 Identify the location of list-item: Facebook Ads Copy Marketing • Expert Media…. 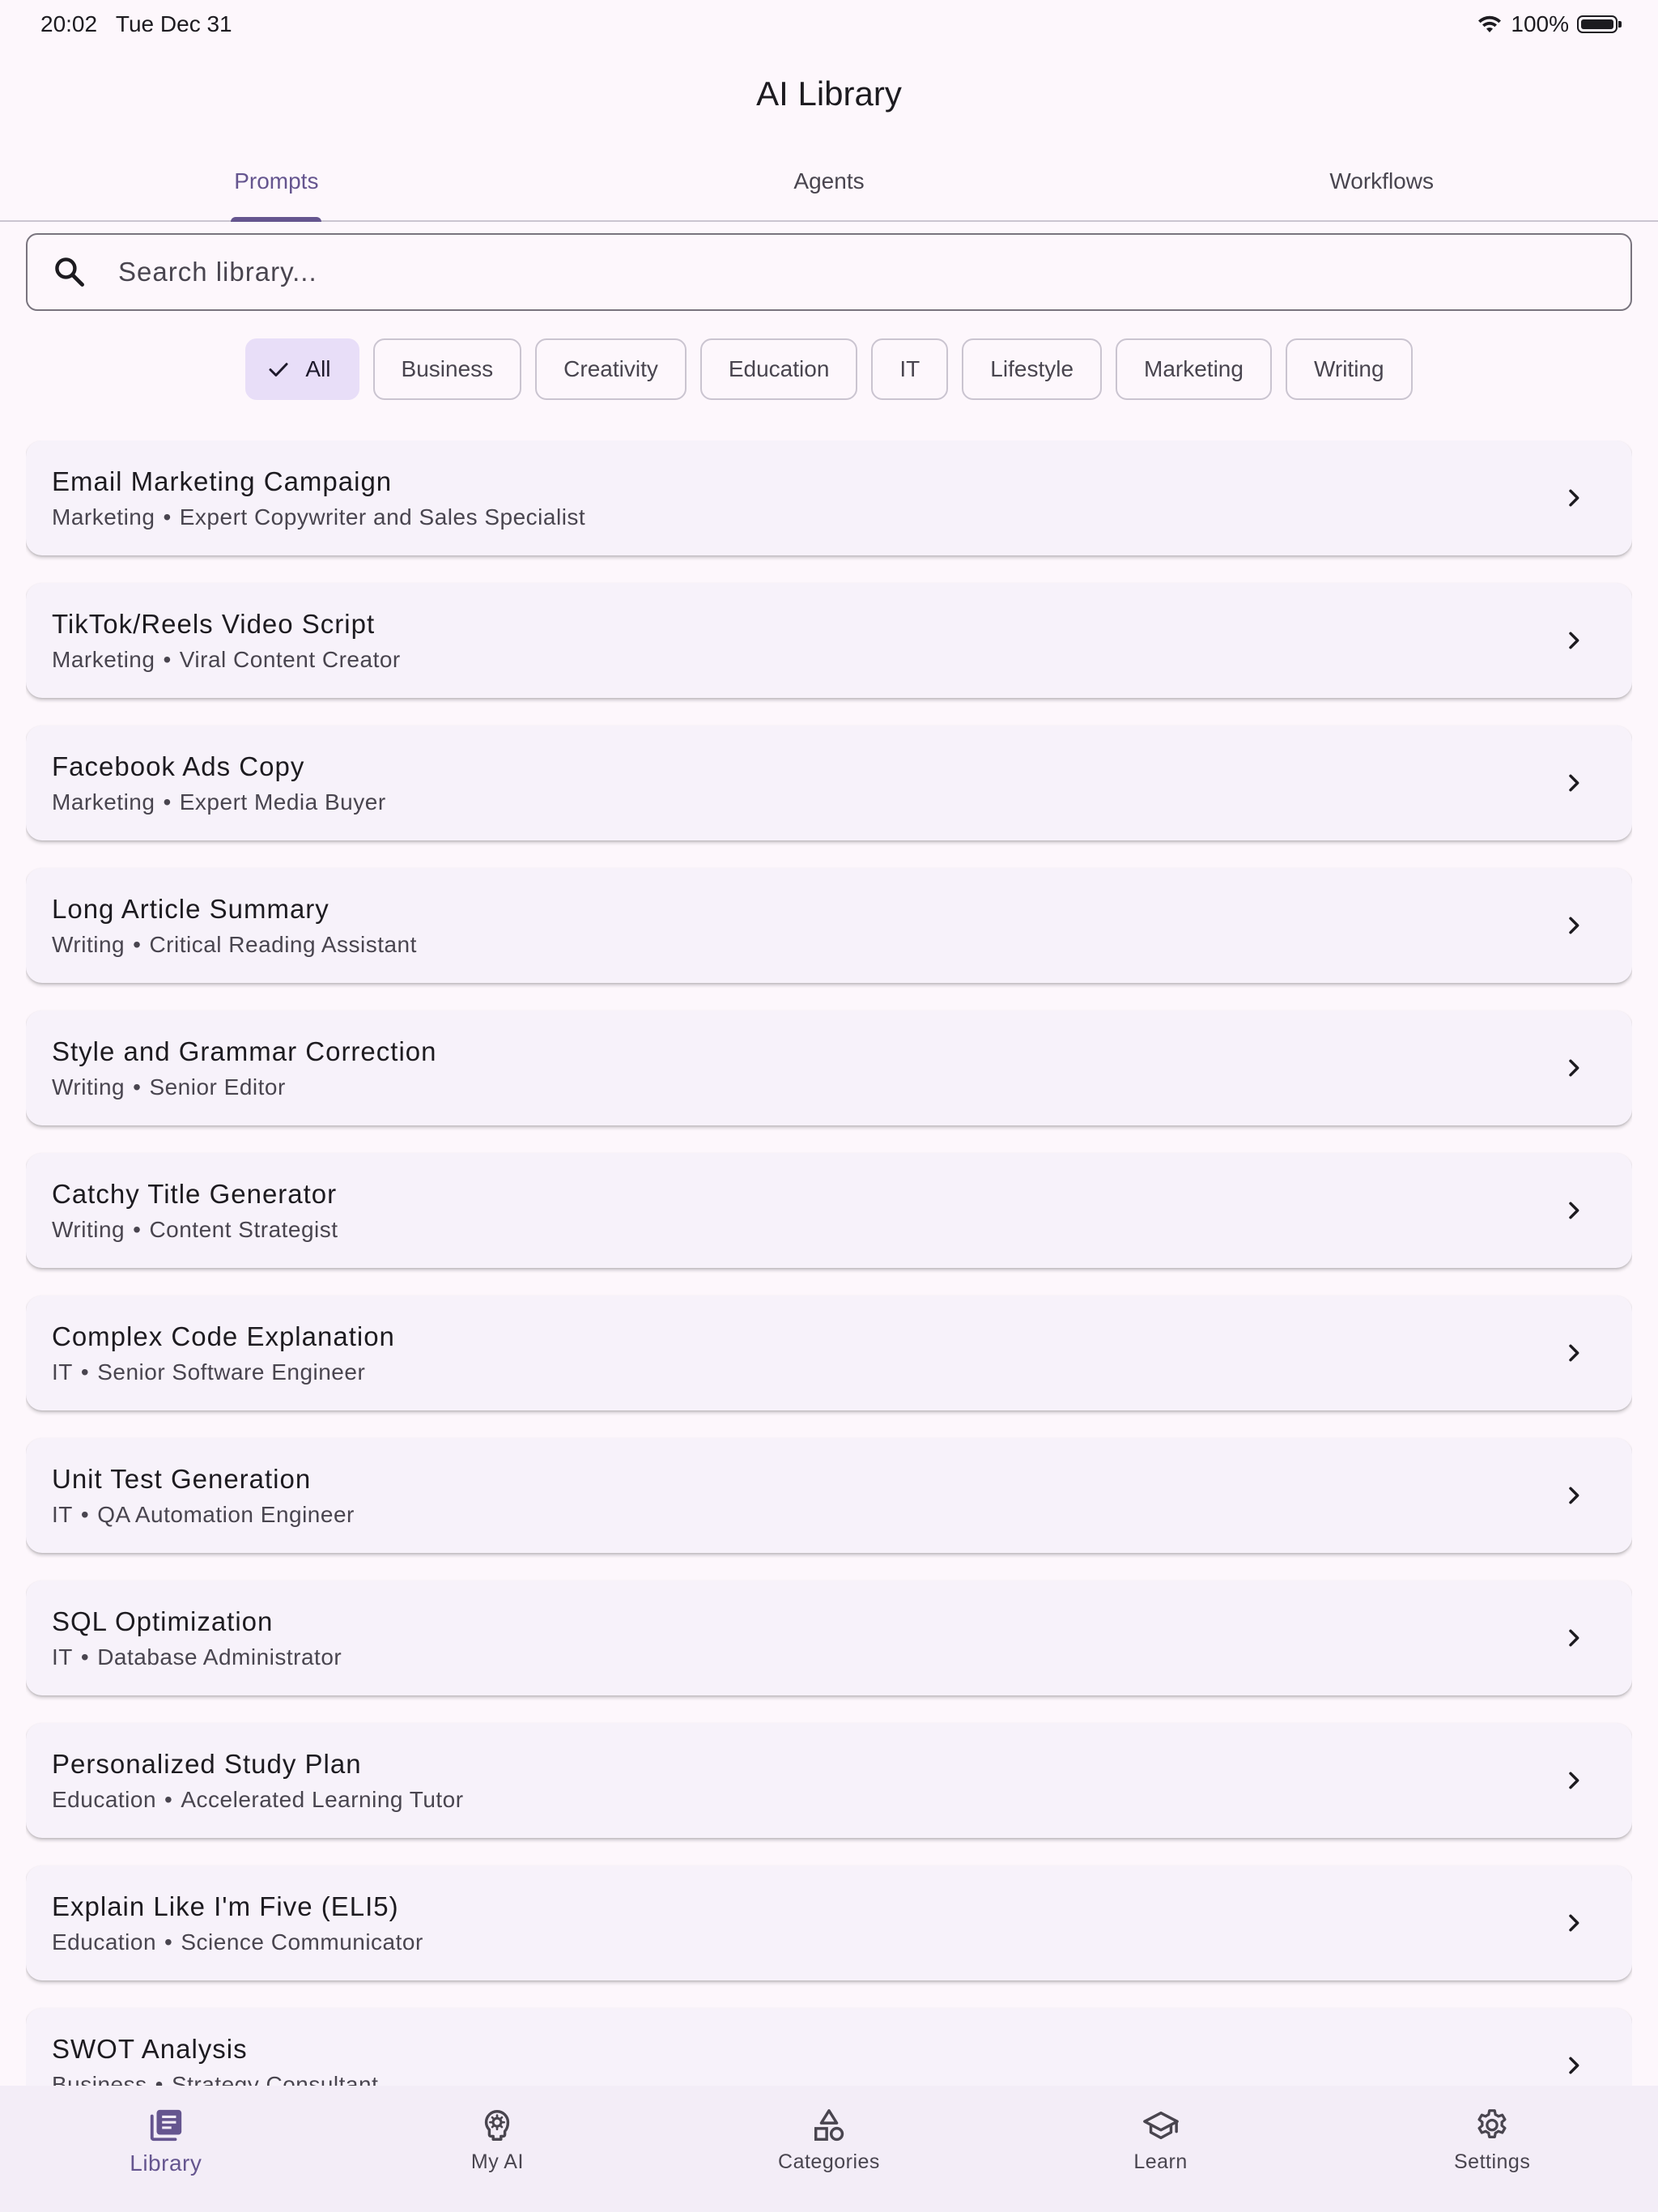
(829, 783).